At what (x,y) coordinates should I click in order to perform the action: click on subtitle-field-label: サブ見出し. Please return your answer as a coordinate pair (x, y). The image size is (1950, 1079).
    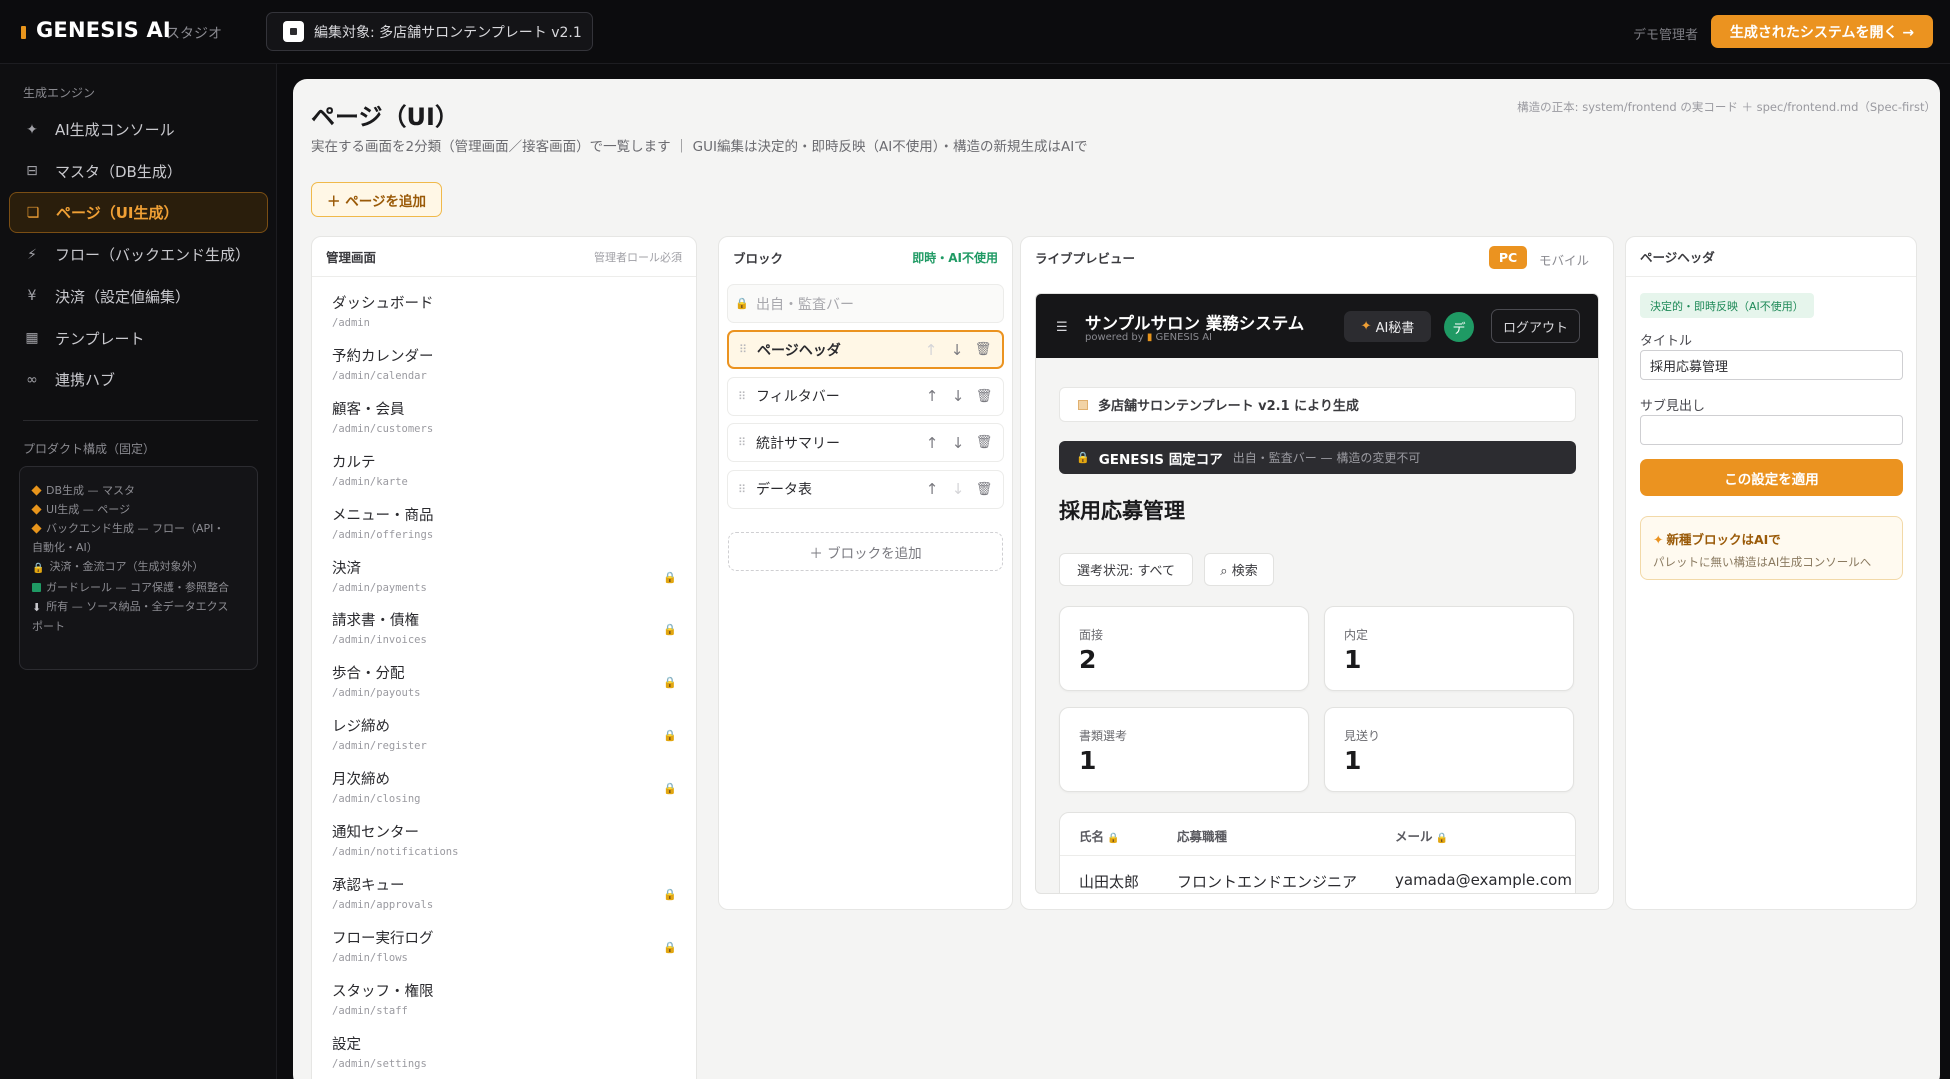
    Looking at the image, I should click on (1673, 406).